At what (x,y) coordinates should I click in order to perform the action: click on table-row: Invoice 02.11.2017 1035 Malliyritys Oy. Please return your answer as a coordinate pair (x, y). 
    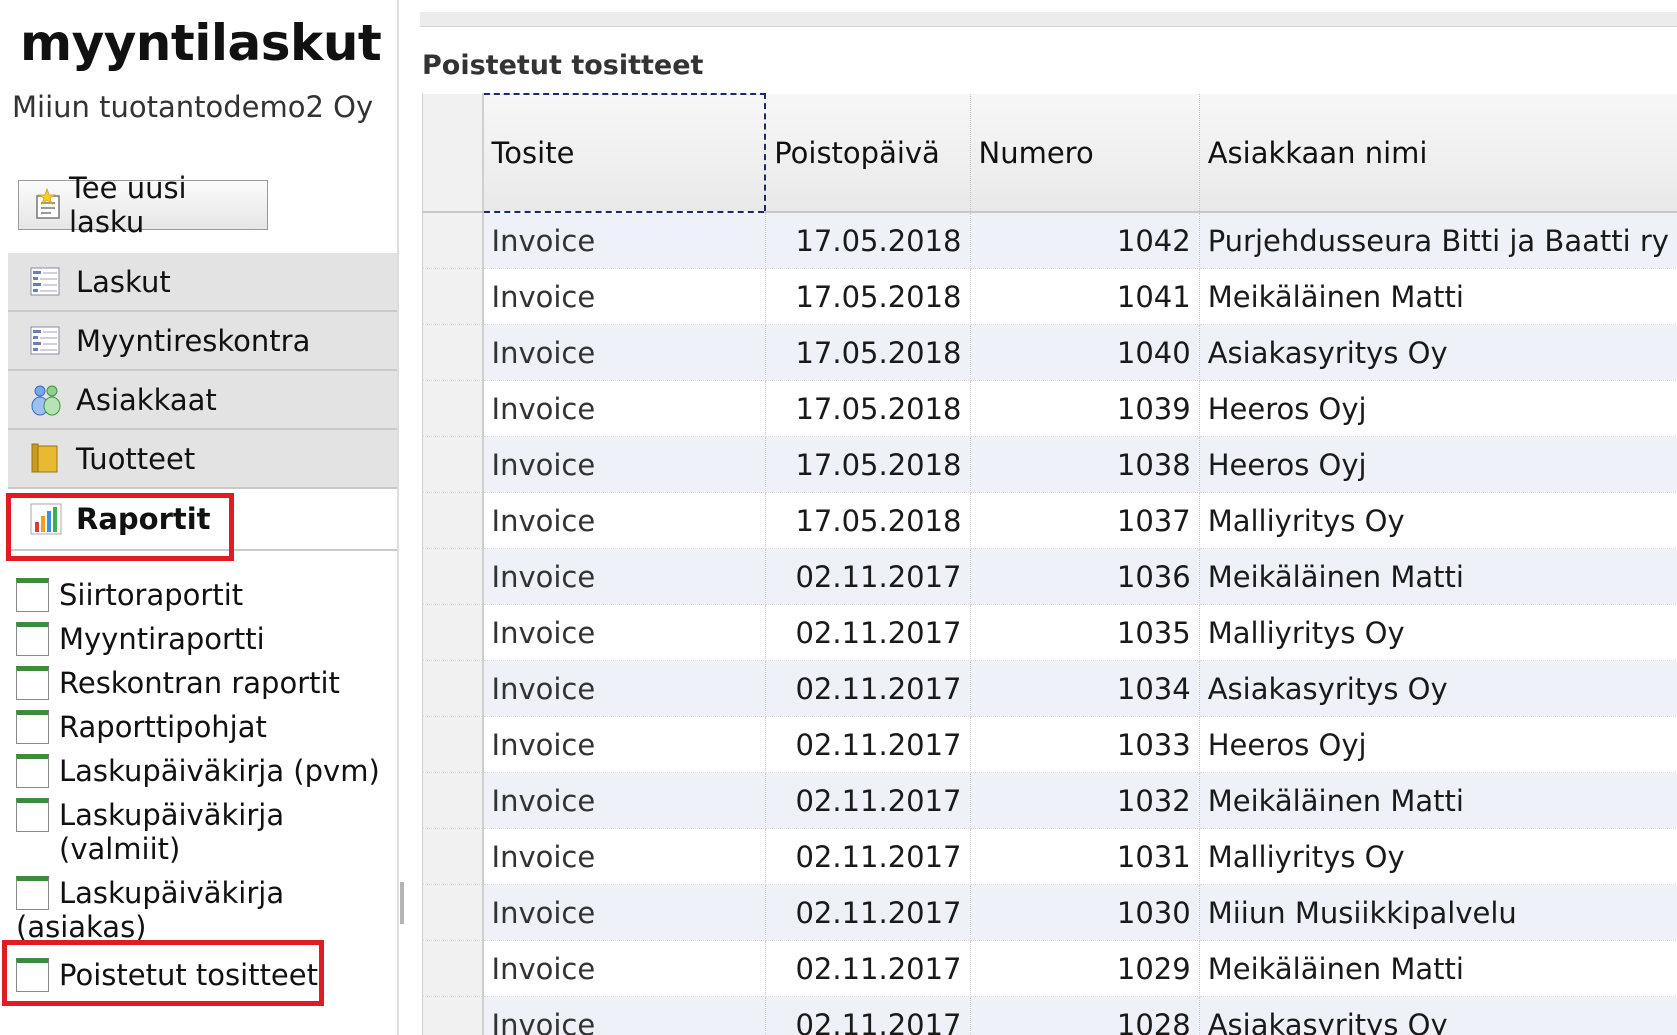
    Looking at the image, I should click on (1050, 632).